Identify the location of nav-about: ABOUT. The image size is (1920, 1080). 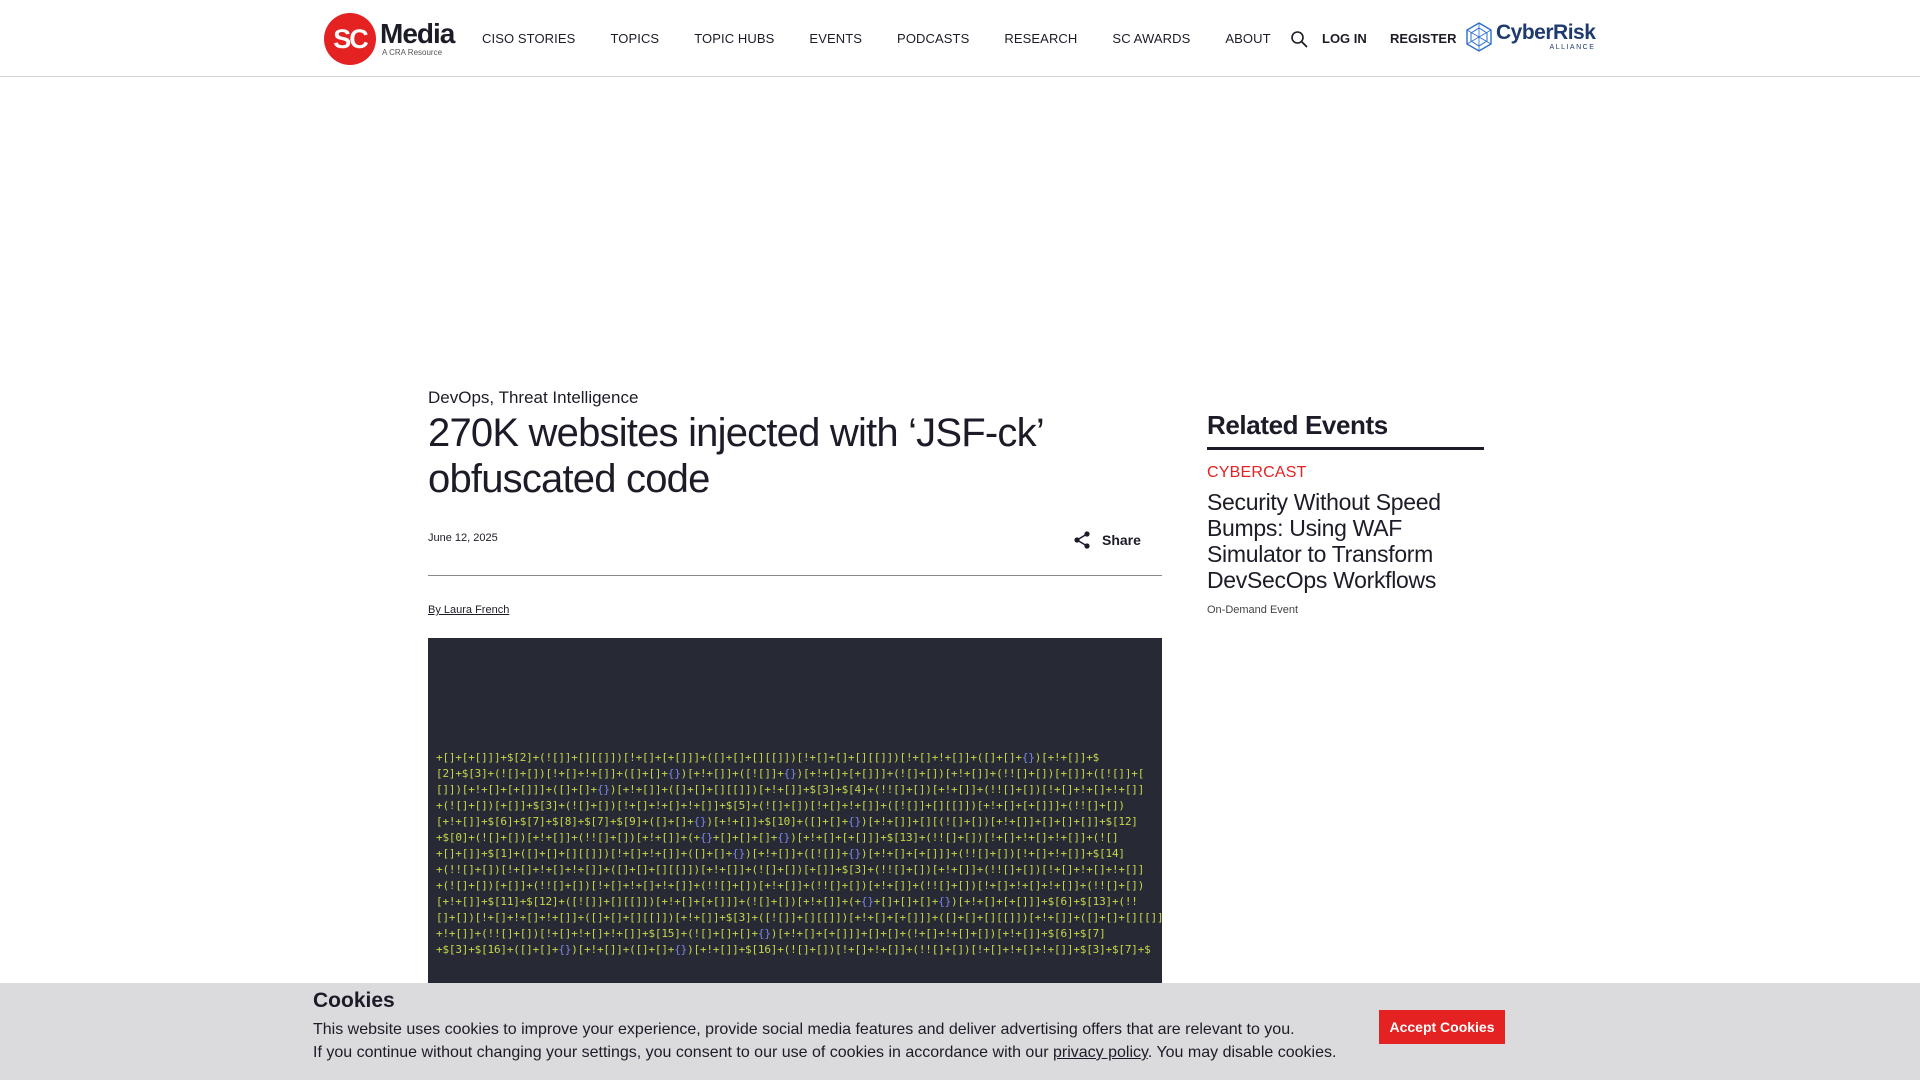
(1247, 38).